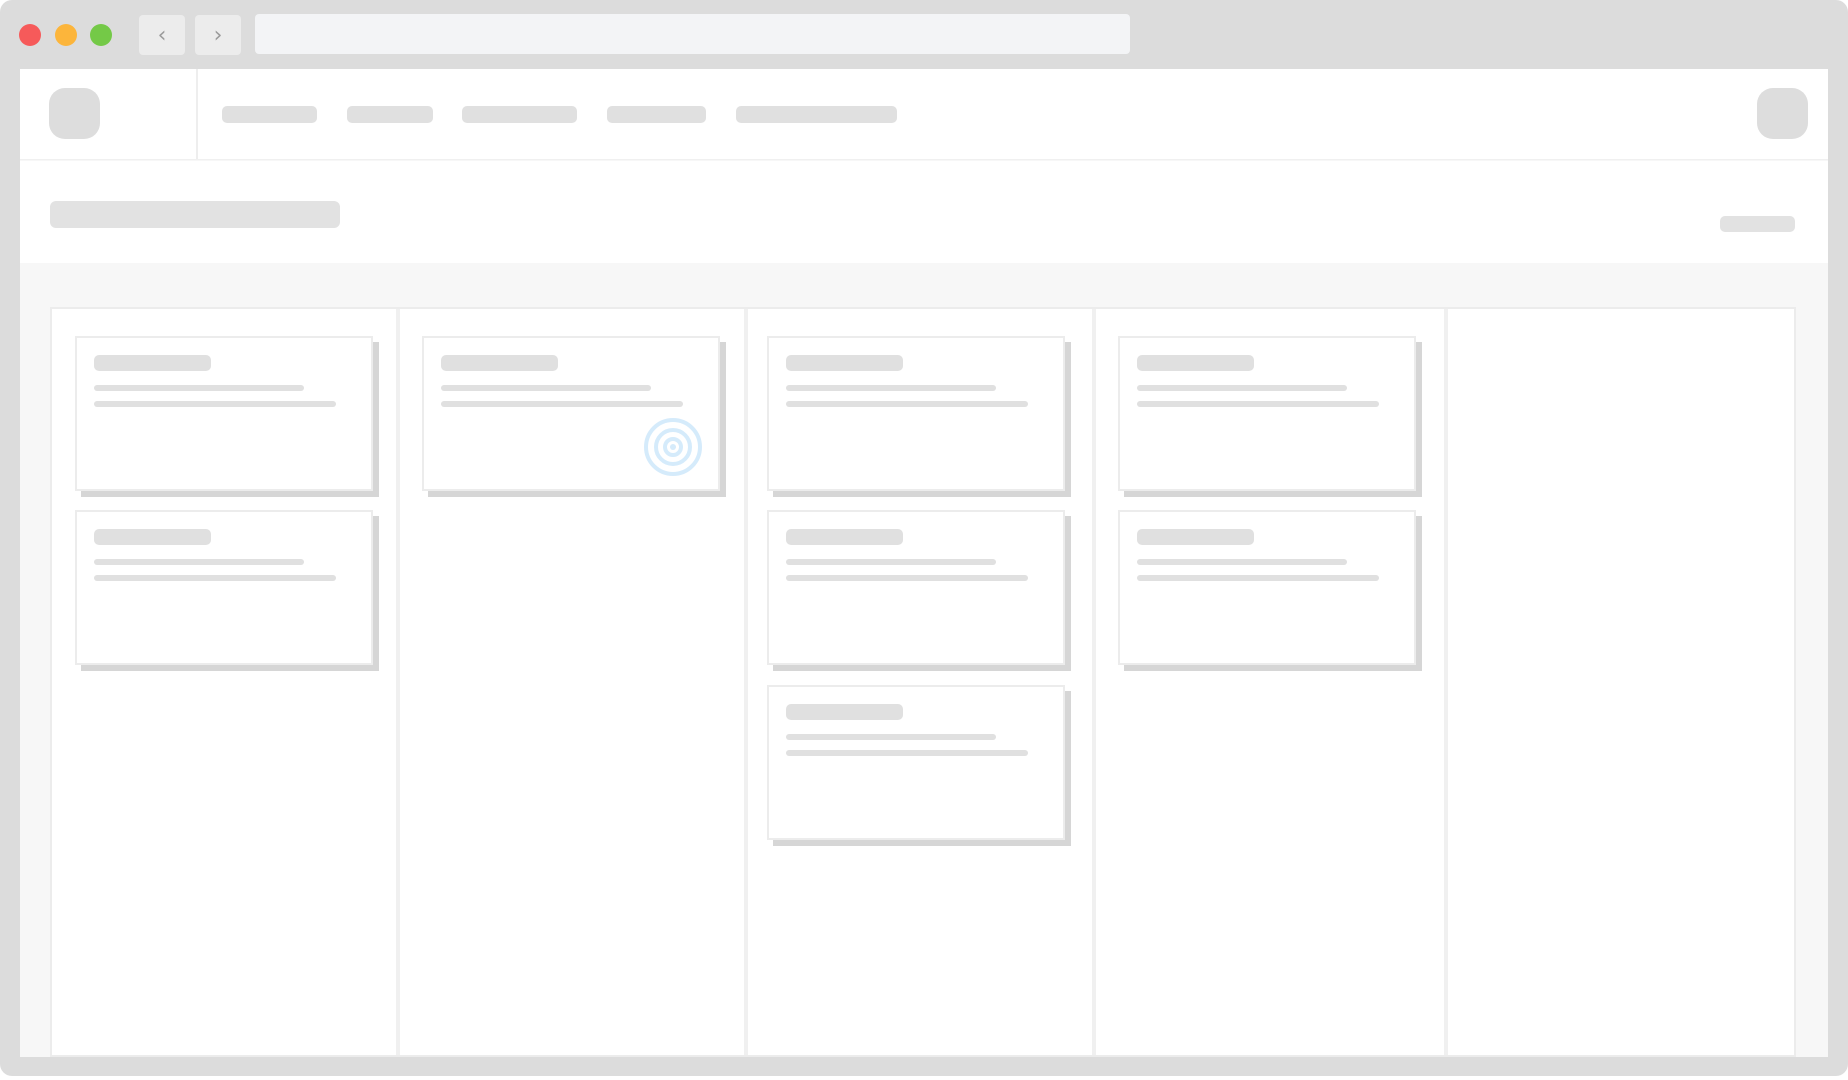 This screenshot has height=1080, width=1848. Describe the element at coordinates (673, 447) in the screenshot. I see `target-icon` at that location.